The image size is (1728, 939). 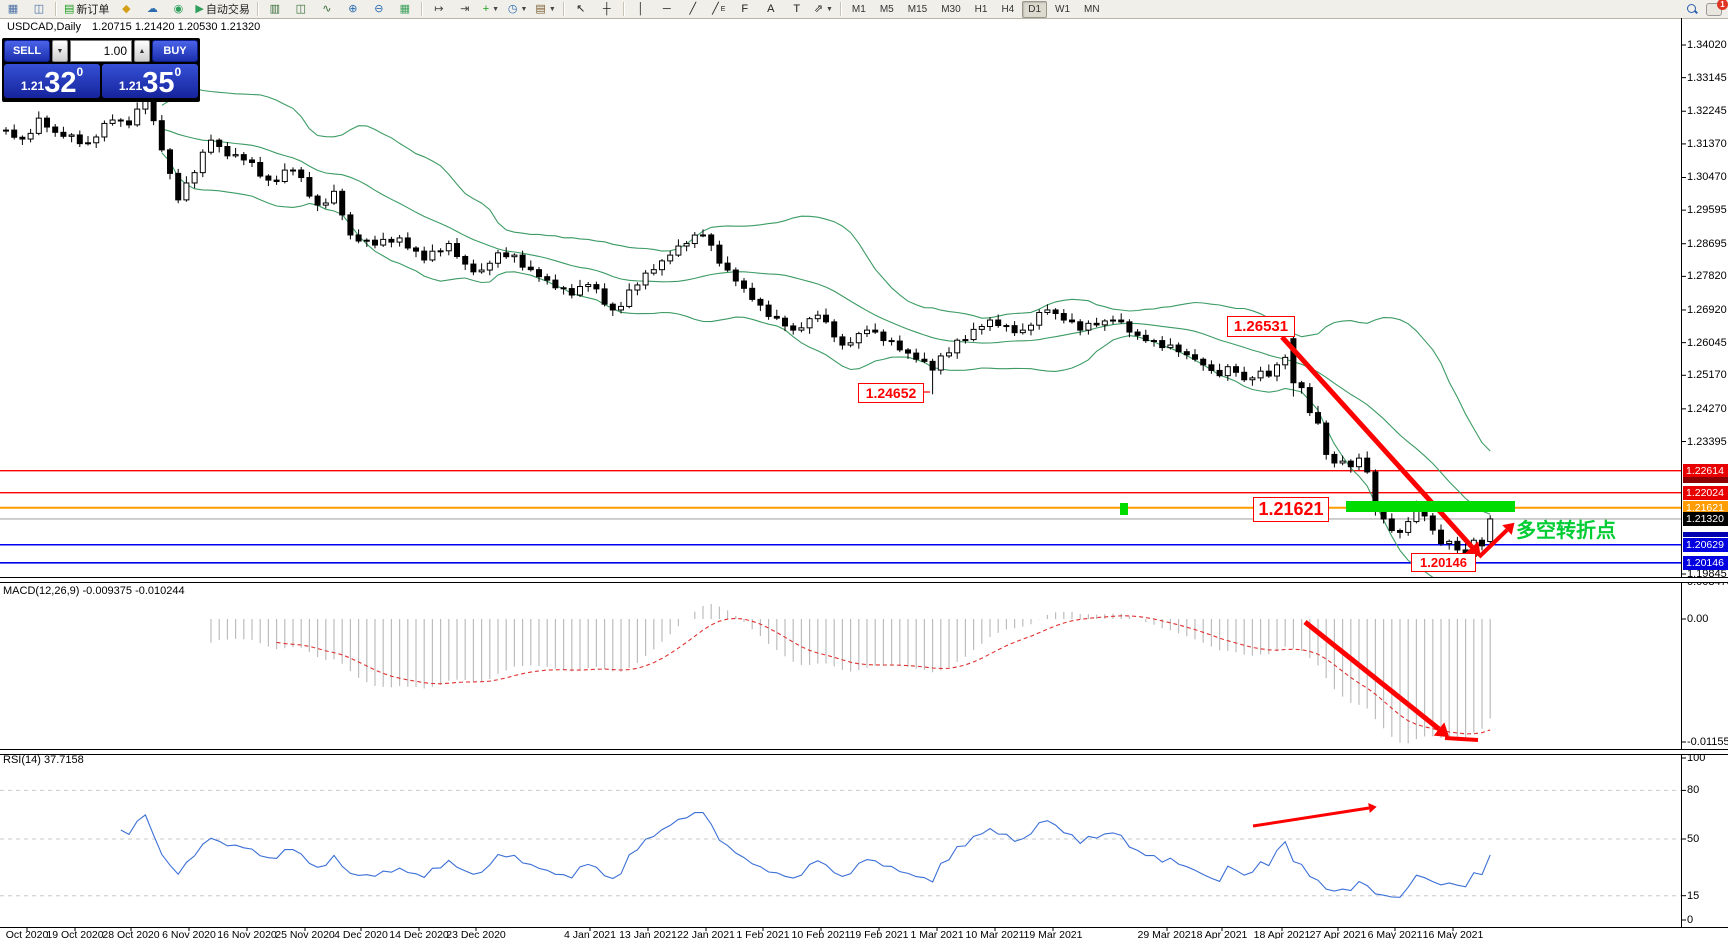 What do you see at coordinates (1222, 934) in the screenshot?
I see `time-axis-label: 8 Apr 2021` at bounding box center [1222, 934].